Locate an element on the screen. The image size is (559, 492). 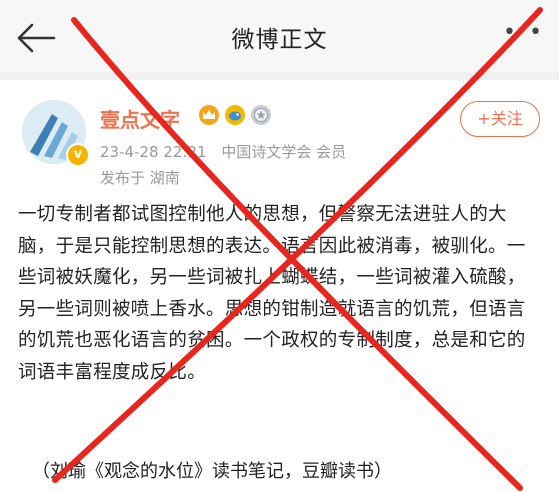
page-title: 微博正文 is located at coordinates (279, 40).